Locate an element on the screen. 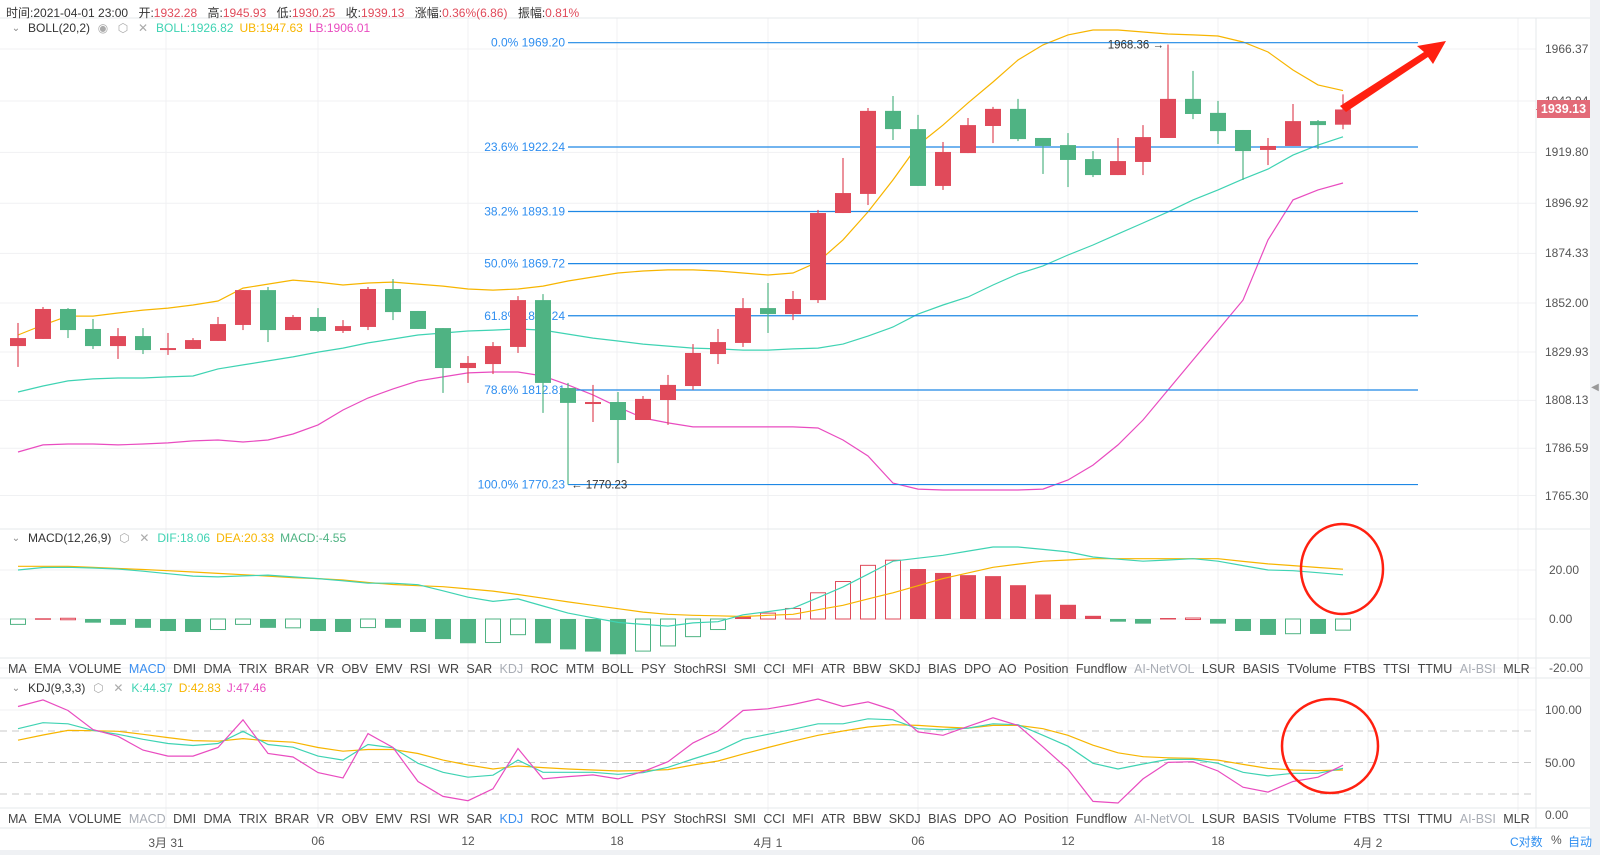  boll-indicator-name: BOLL(20,2) is located at coordinates (59, 28).